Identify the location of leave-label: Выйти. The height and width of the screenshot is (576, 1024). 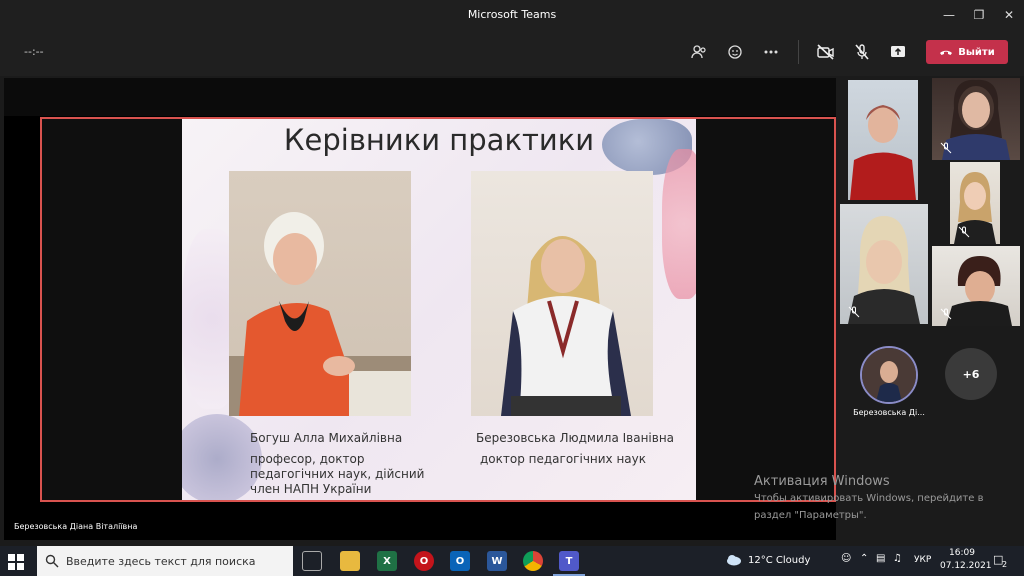
(976, 52).